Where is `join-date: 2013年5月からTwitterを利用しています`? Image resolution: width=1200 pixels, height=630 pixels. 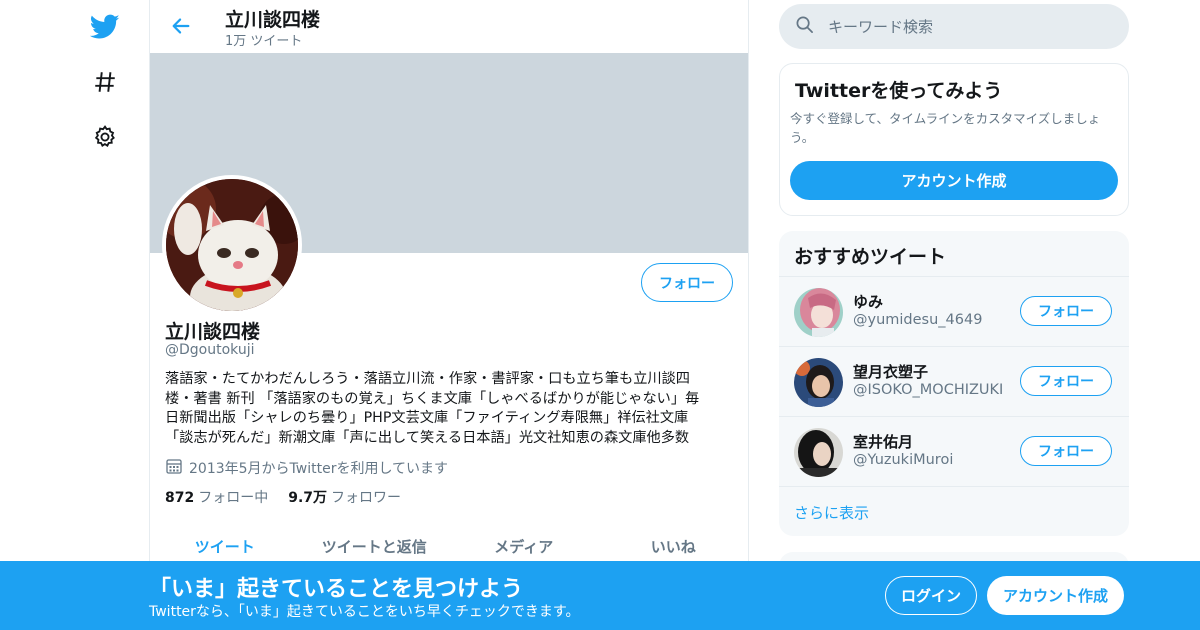
join-date: 2013年5月からTwitterを利用しています is located at coordinates (306, 468).